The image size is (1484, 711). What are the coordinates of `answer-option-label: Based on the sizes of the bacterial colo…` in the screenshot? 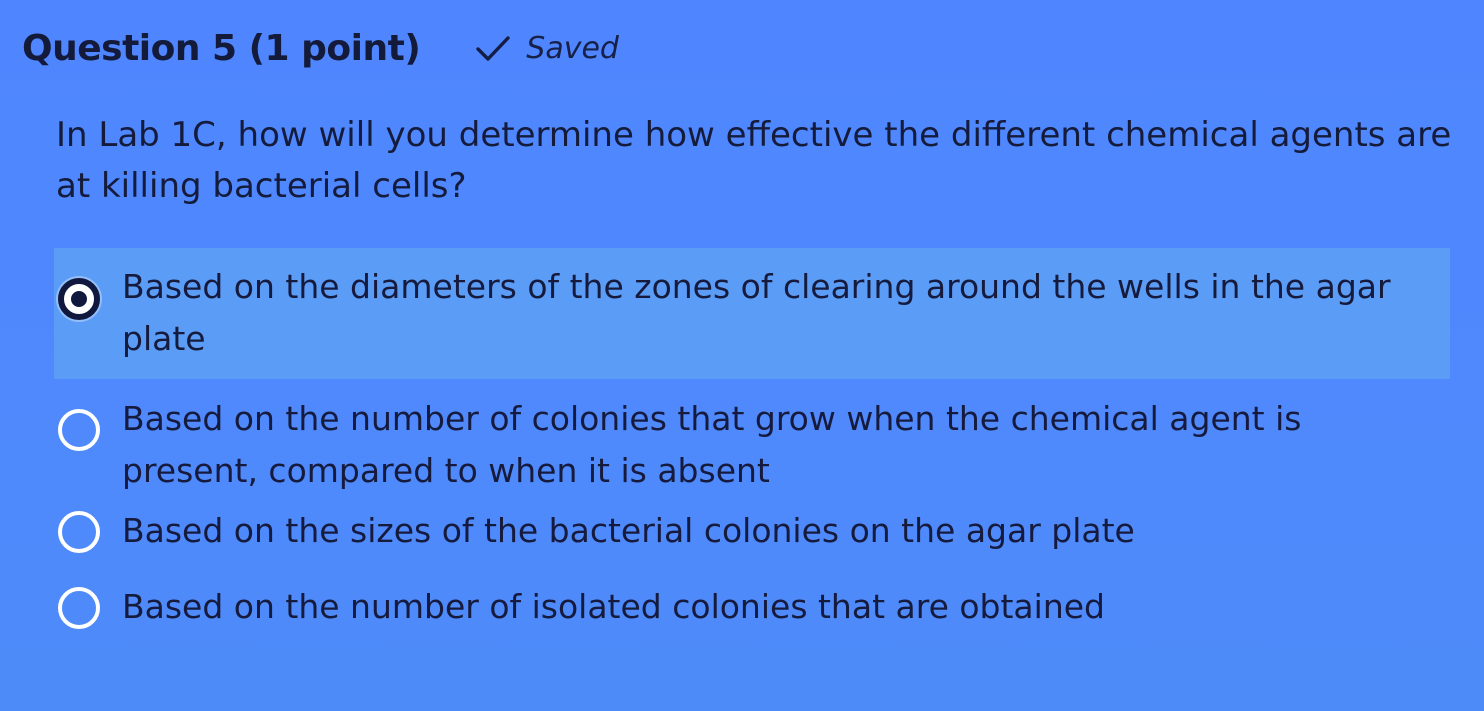 It's located at (628, 530).